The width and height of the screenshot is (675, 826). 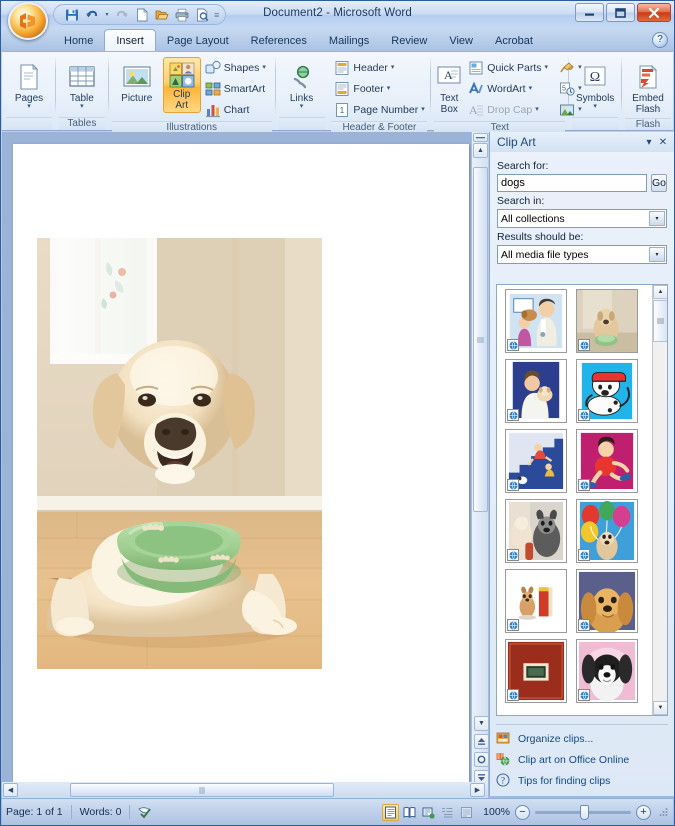 What do you see at coordinates (481, 741) in the screenshot?
I see `previous-page-button` at bounding box center [481, 741].